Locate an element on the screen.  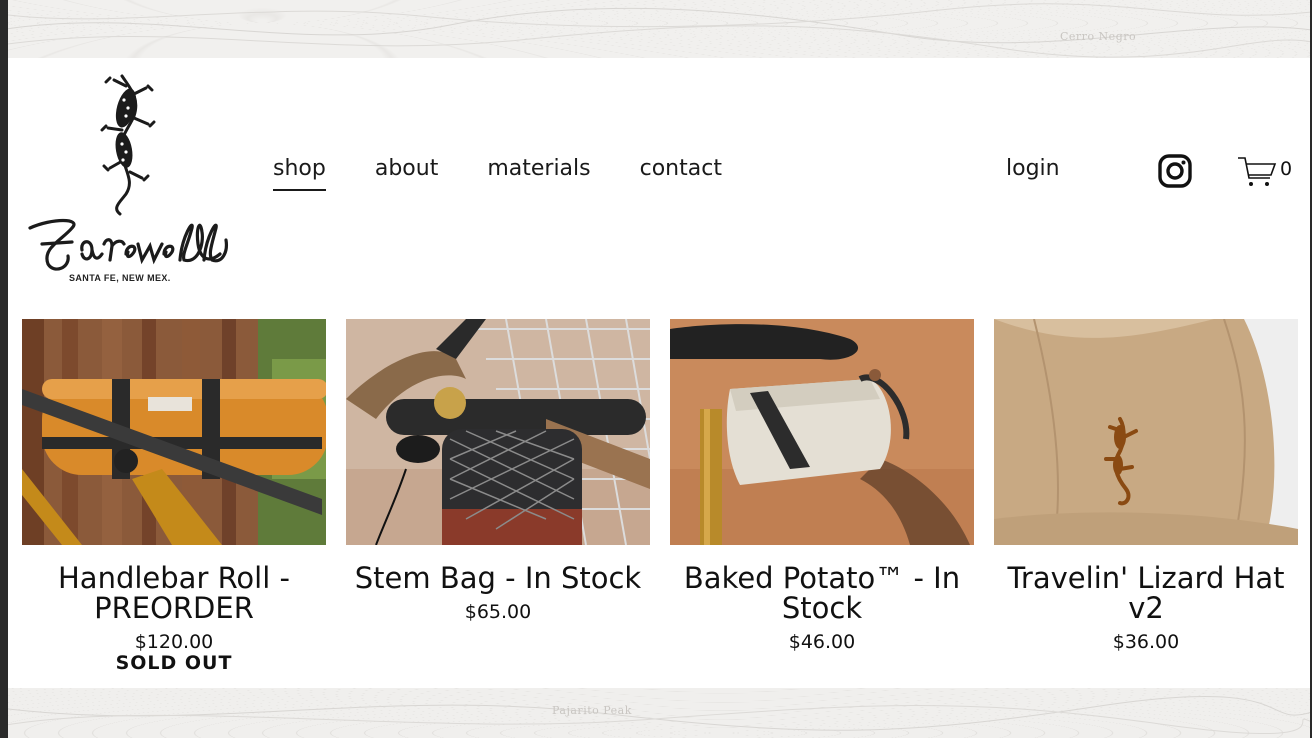
nav-item-materials: materials is located at coordinates (538, 168).